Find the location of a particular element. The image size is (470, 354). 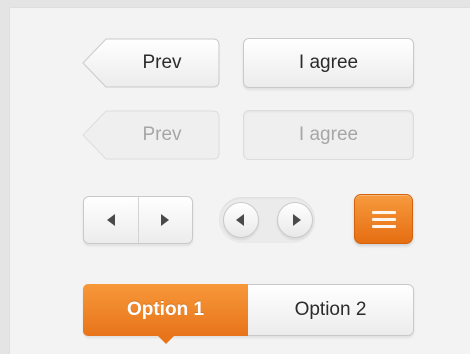

segmented-next-button is located at coordinates (165, 220).